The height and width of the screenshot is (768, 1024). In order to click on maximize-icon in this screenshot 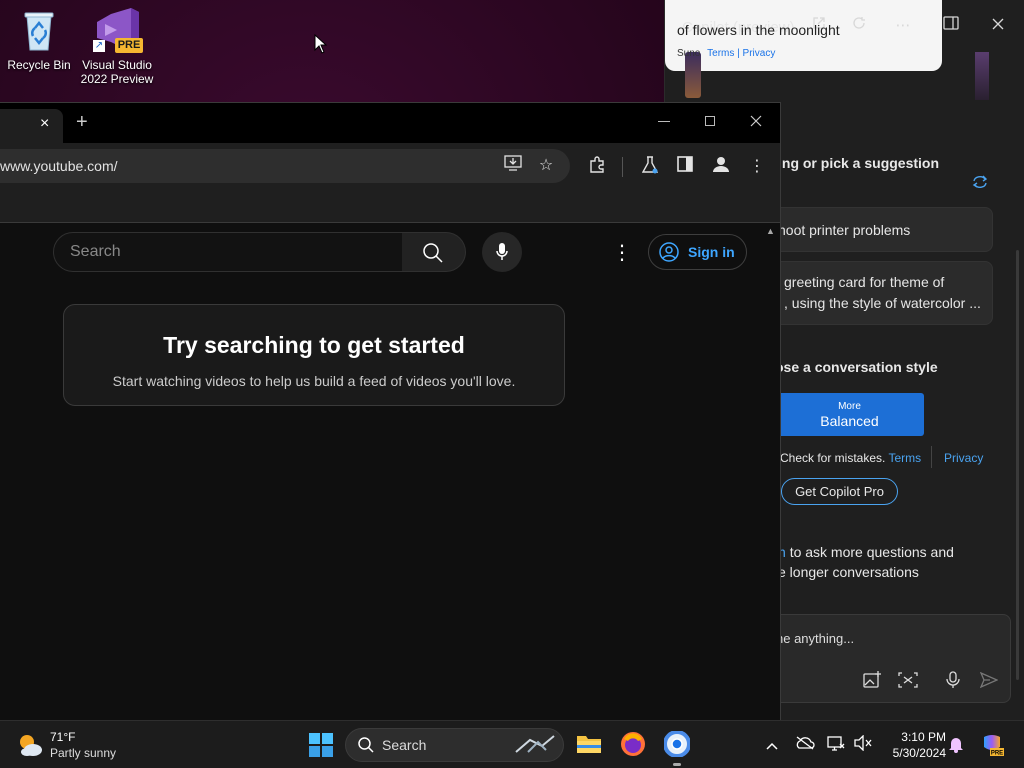, I will do `click(710, 121)`.